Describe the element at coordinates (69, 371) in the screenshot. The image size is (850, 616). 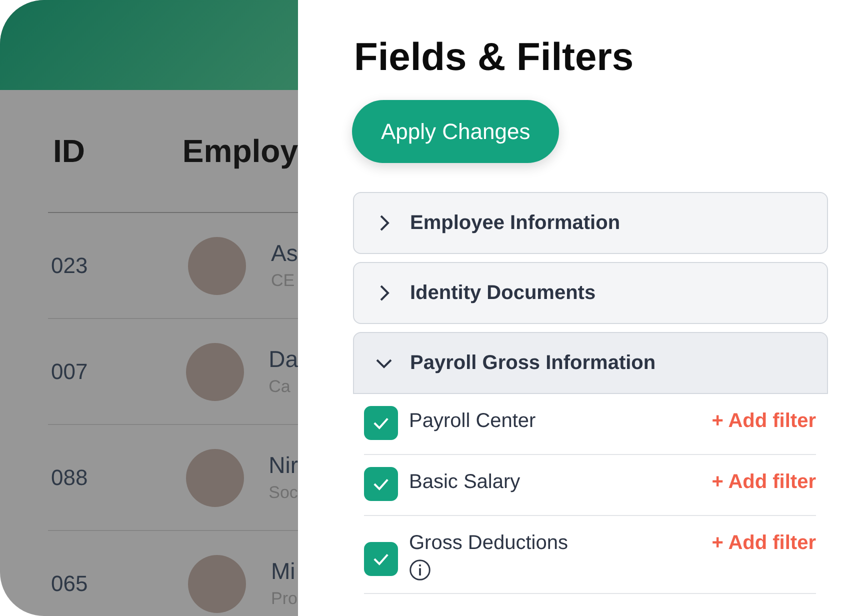
I see `employee-id: 007` at that location.